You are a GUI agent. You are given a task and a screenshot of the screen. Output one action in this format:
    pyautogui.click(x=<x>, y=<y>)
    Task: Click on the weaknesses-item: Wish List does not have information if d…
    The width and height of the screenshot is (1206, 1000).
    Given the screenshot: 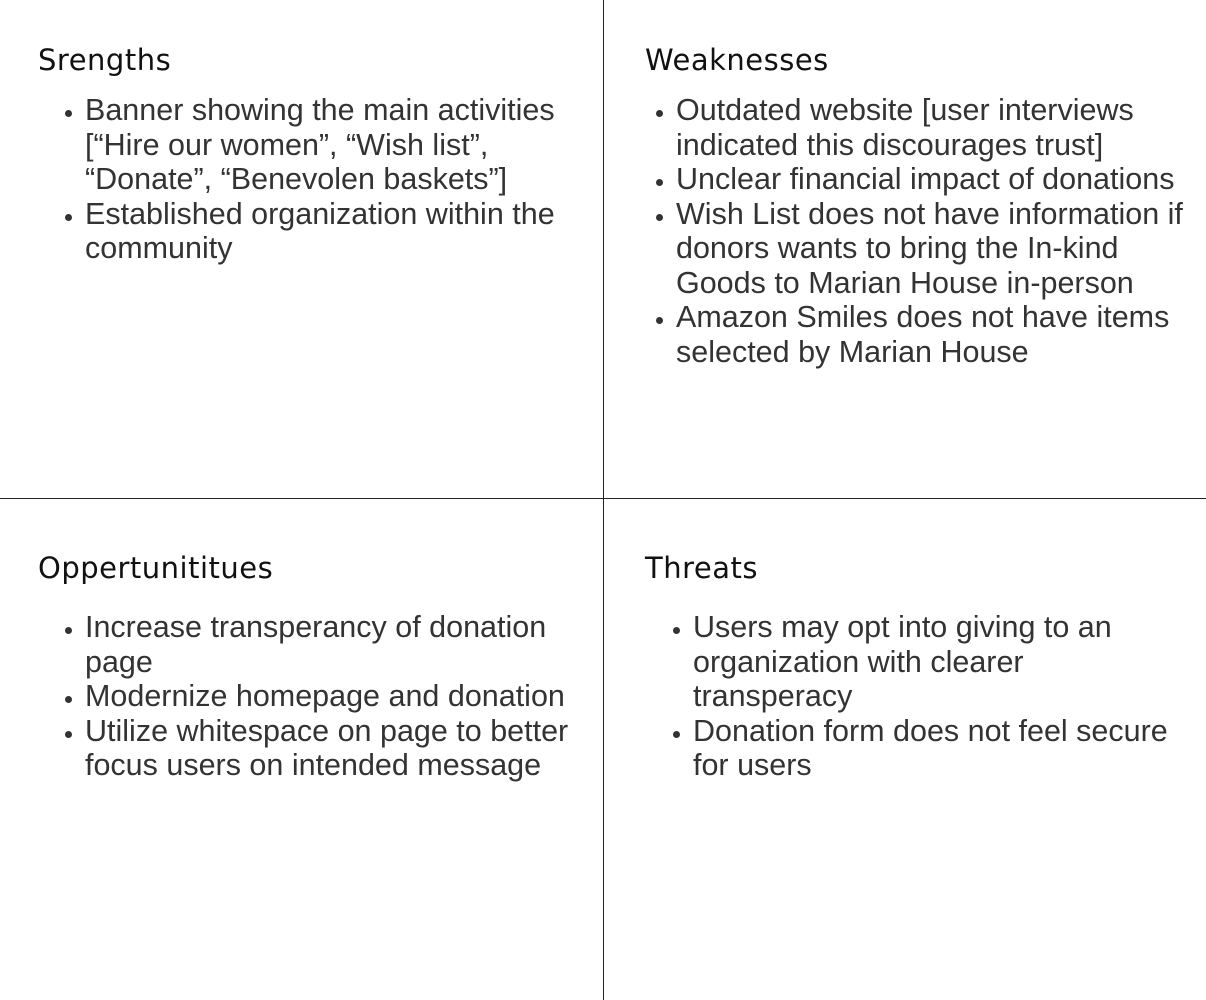 What is the action you would take?
    pyautogui.click(x=933, y=249)
    